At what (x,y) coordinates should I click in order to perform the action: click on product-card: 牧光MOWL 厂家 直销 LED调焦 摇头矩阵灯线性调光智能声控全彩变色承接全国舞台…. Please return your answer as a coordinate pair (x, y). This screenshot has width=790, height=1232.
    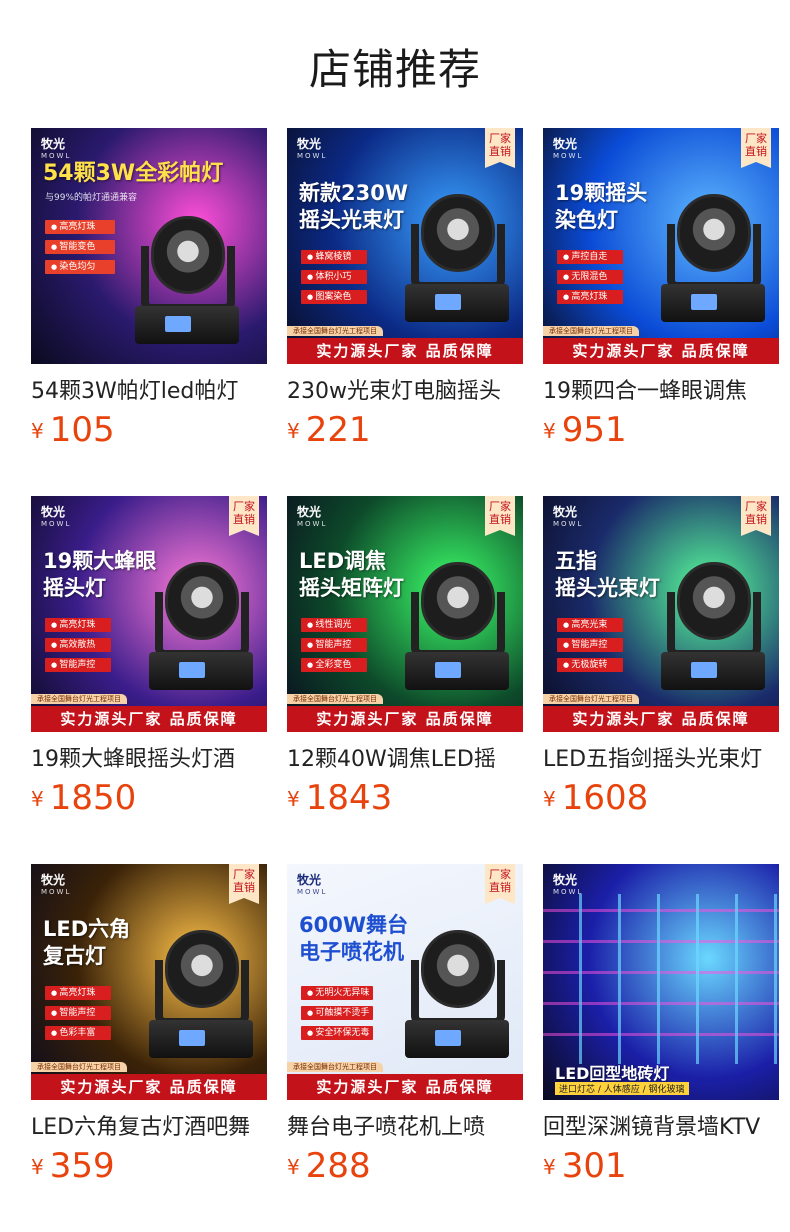
    Looking at the image, I should click on (405, 657).